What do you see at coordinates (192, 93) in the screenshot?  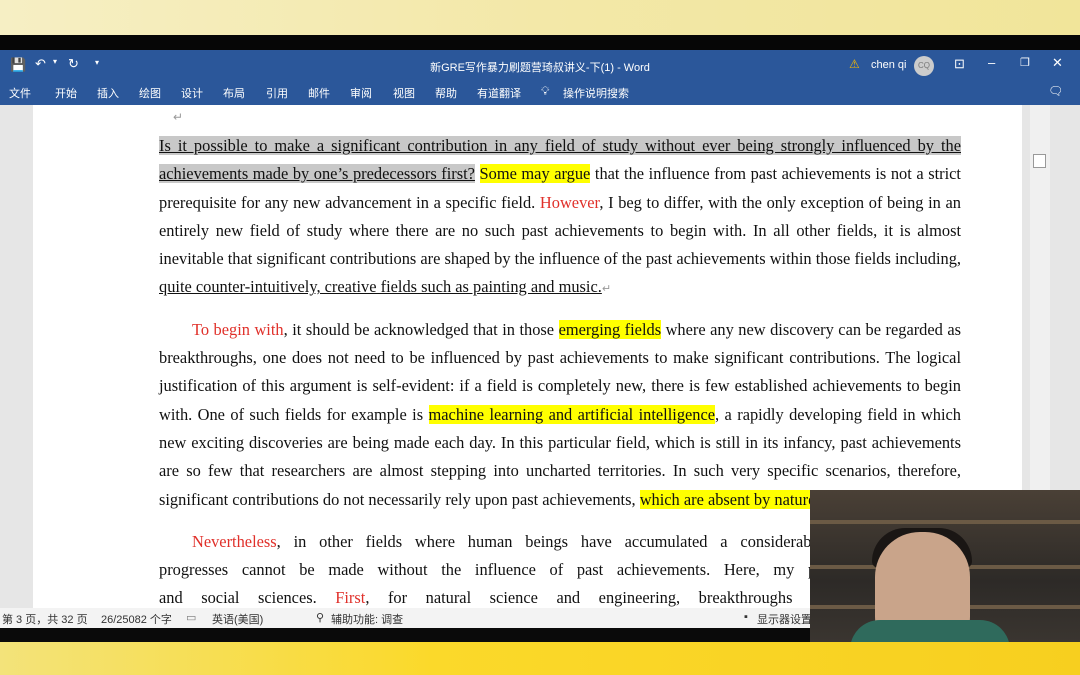 I see `menu-design: 设计` at bounding box center [192, 93].